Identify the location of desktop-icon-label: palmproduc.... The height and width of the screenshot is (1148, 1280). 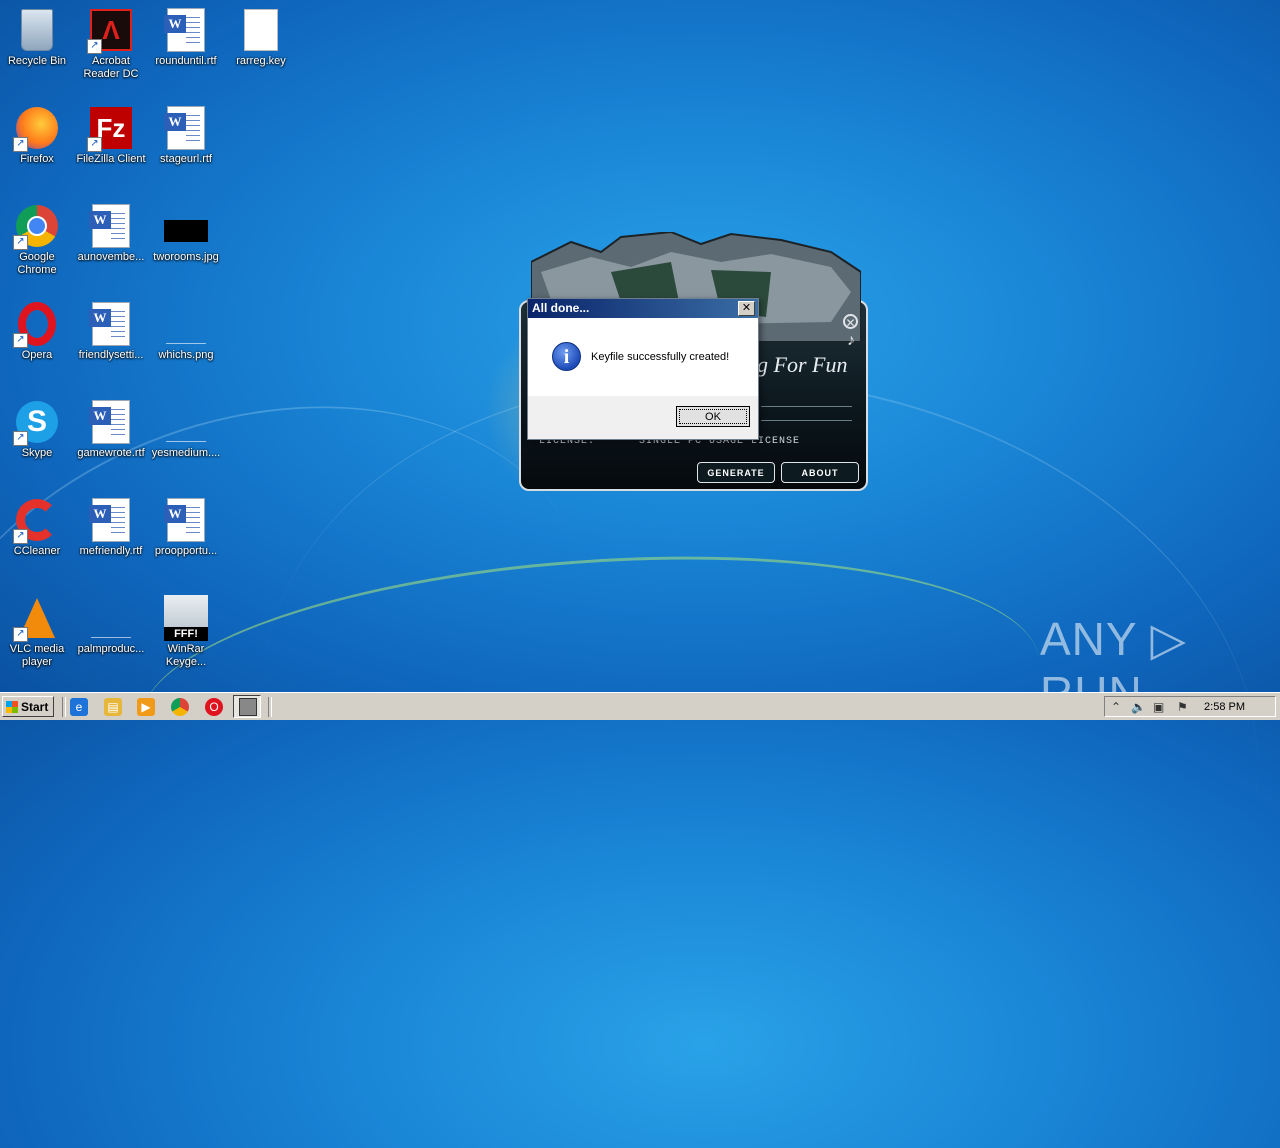
(111, 649).